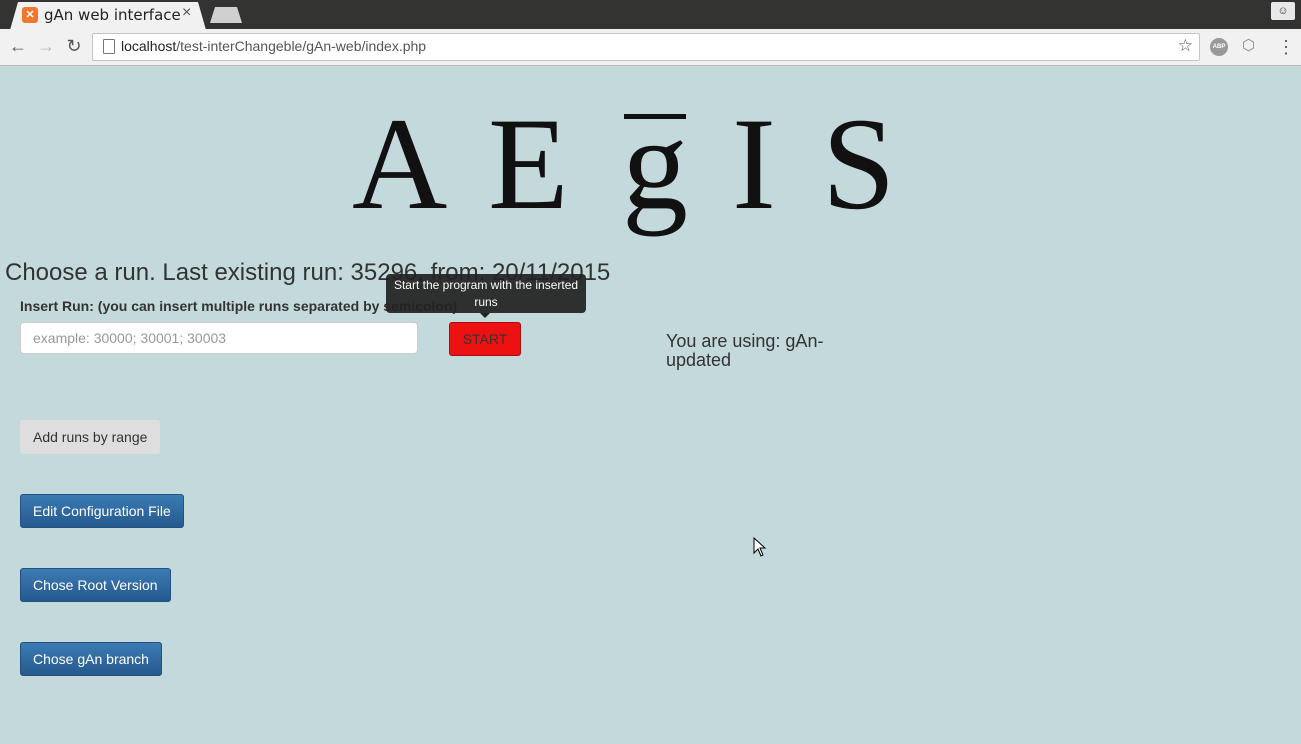 This screenshot has width=1301, height=744. I want to click on browser-menu-icon: ⋮, so click(1286, 47).